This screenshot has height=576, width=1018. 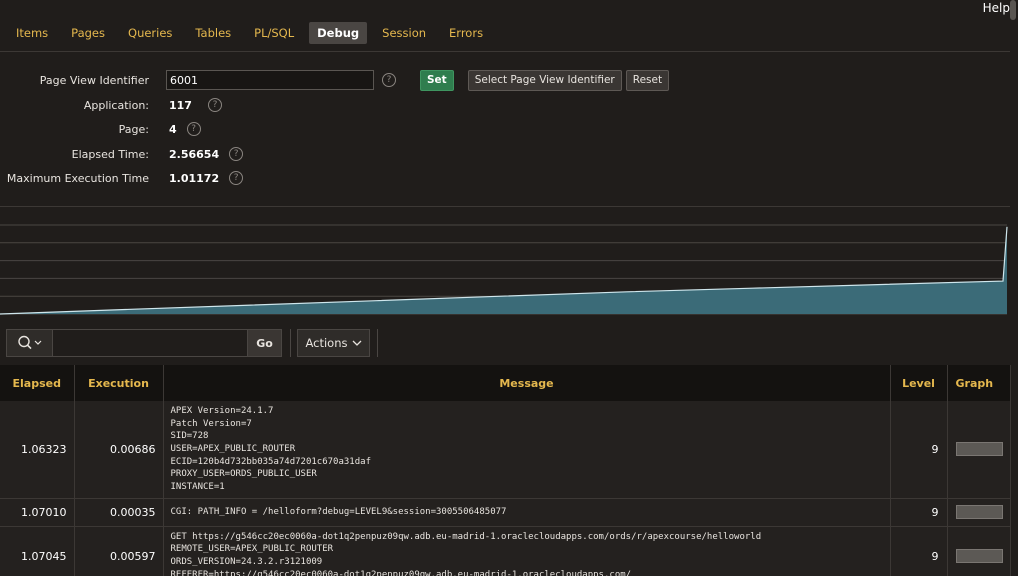 I want to click on tab-errors: Errors, so click(x=466, y=33).